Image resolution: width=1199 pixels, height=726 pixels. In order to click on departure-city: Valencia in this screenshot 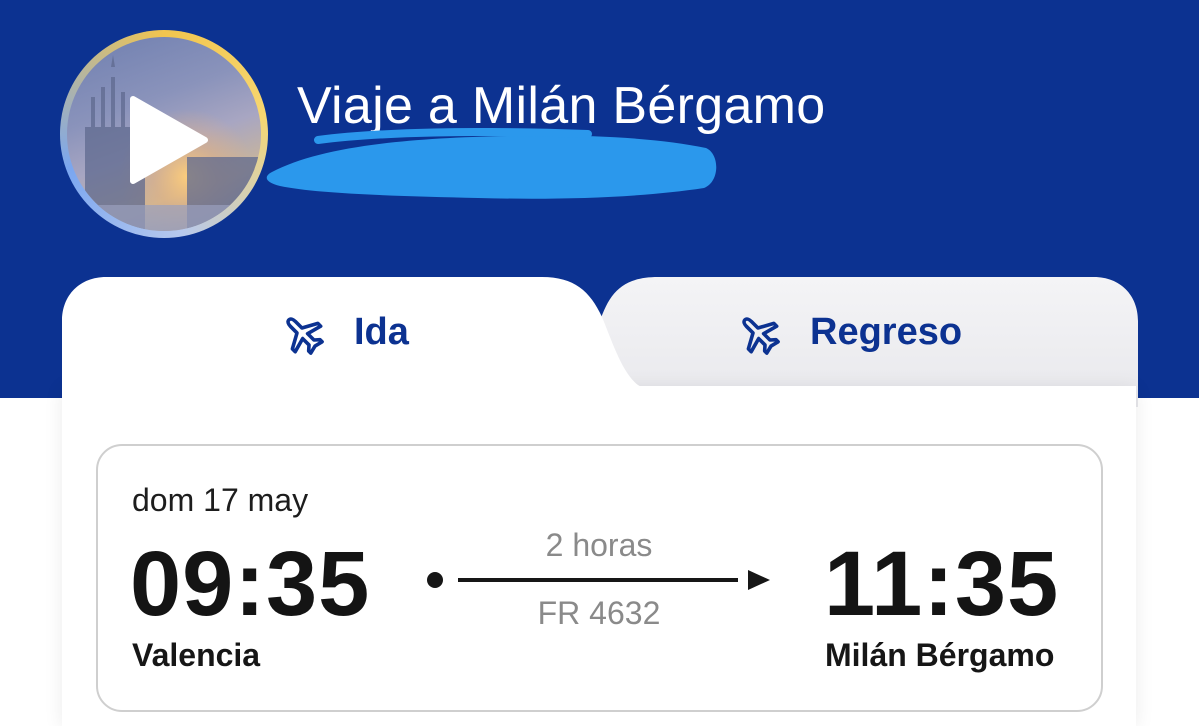, I will do `click(196, 655)`.